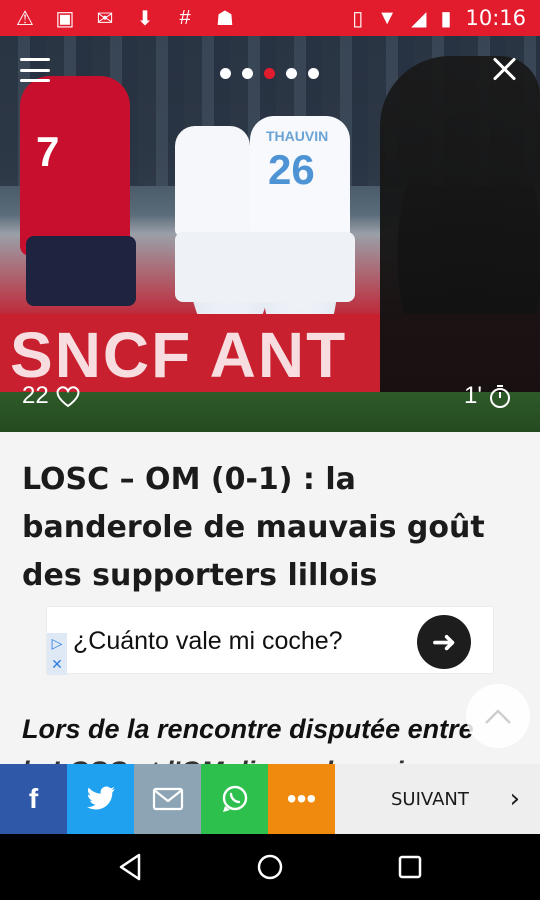 This screenshot has width=540, height=900. I want to click on image-pager, so click(269, 73).